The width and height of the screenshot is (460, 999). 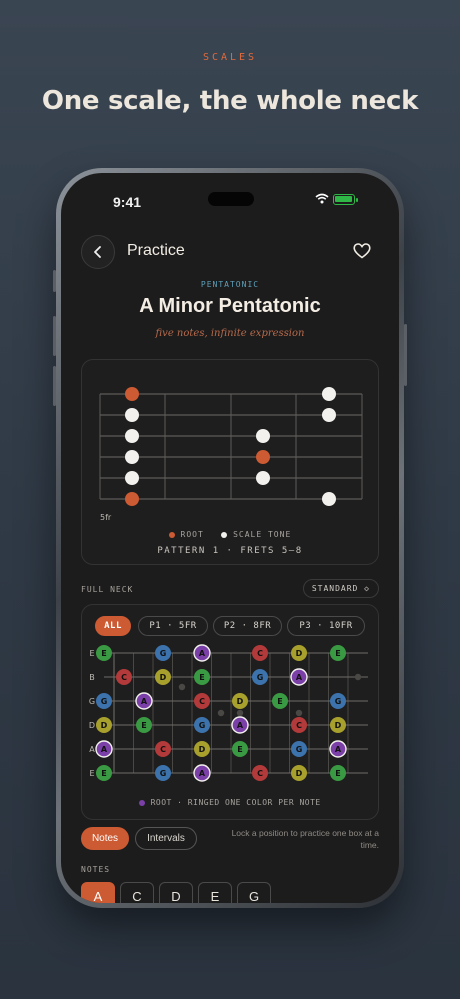 What do you see at coordinates (166, 838) in the screenshot?
I see `intervals-toggle: Intervals` at bounding box center [166, 838].